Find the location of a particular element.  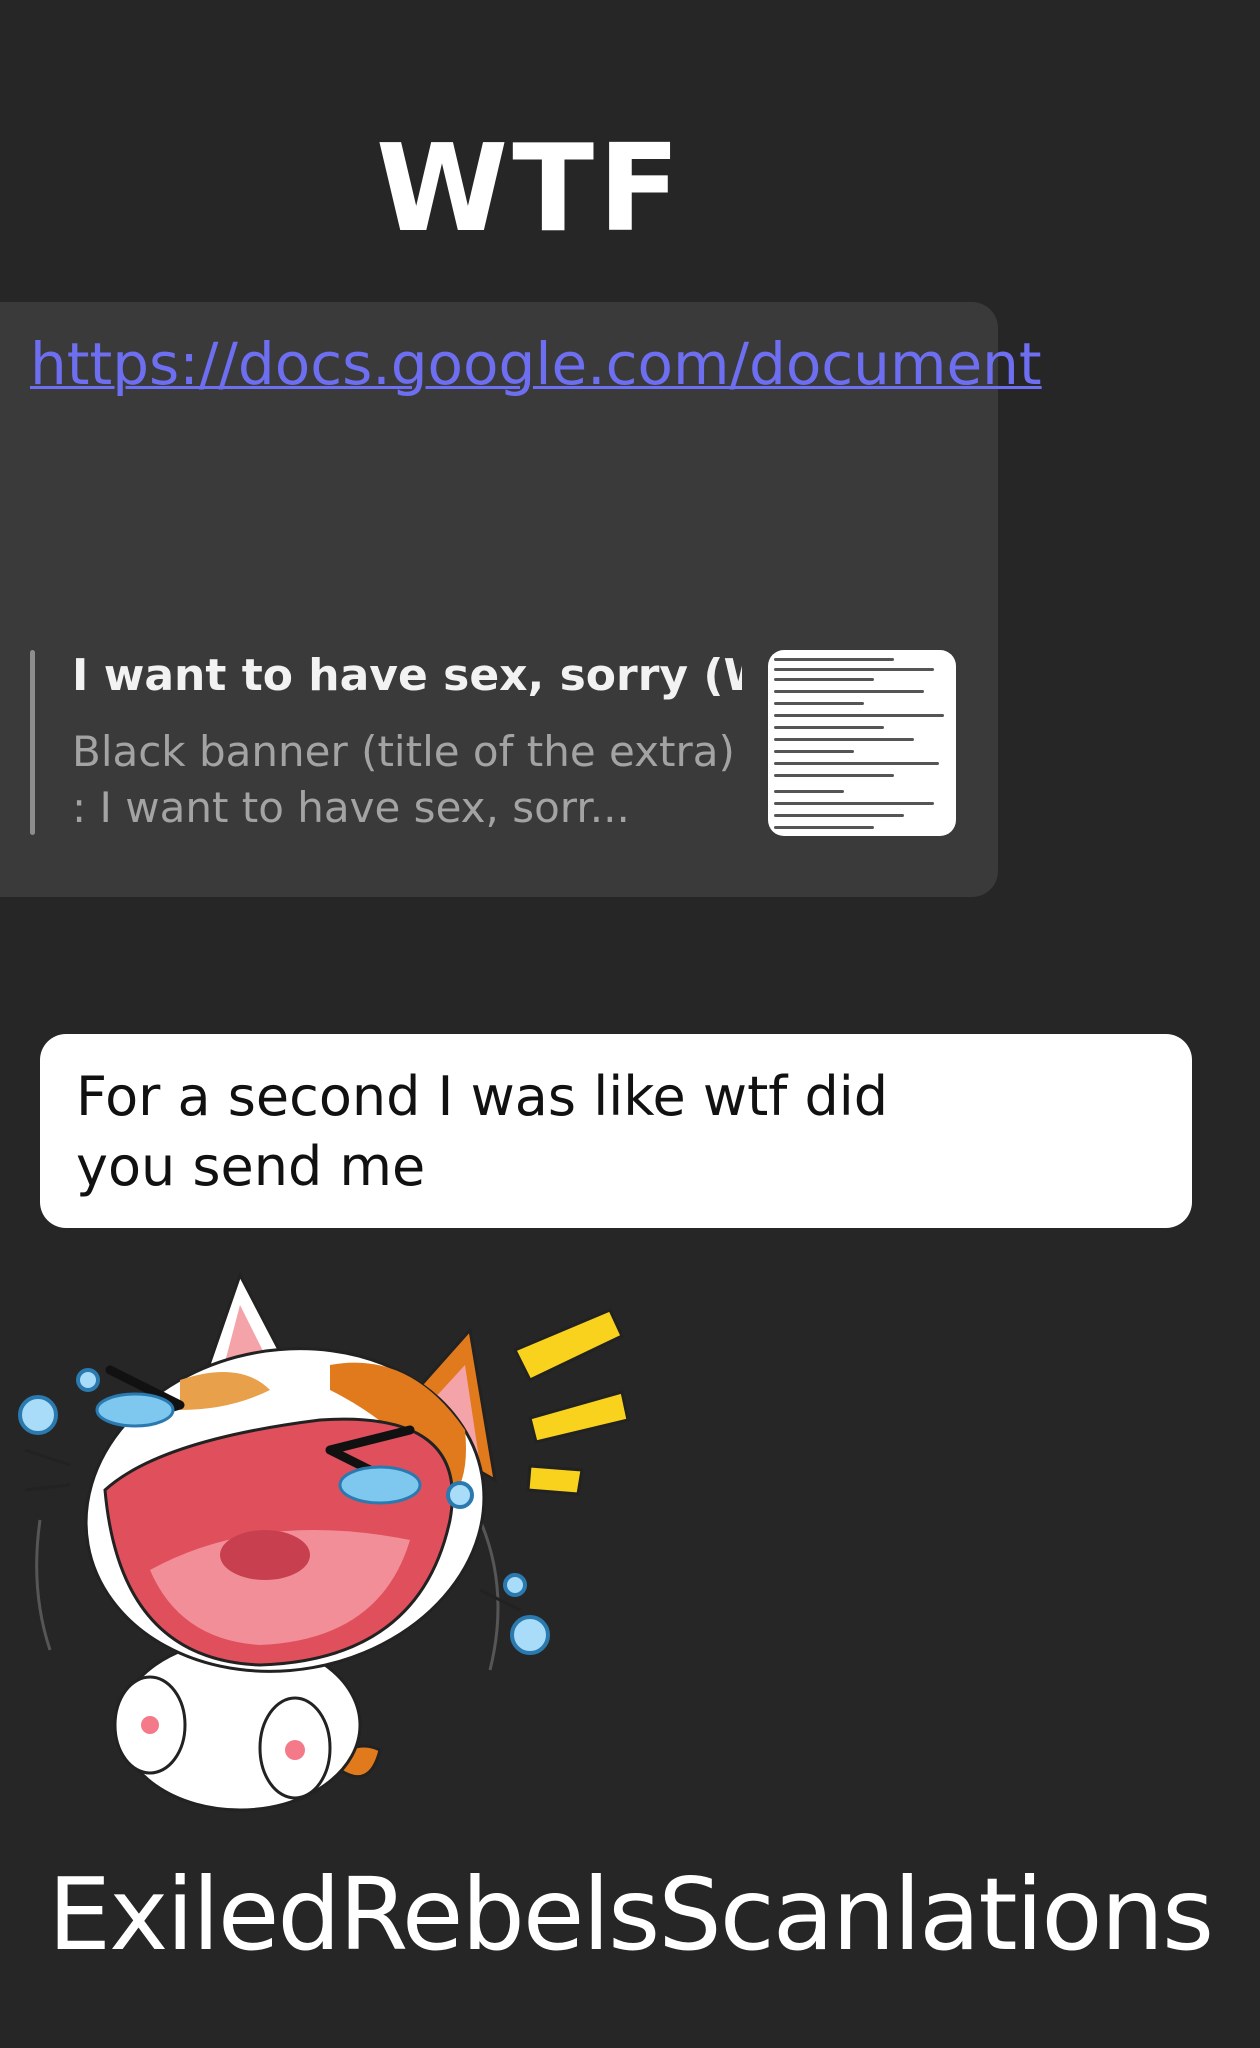

document-thumbnail is located at coordinates (862, 743).